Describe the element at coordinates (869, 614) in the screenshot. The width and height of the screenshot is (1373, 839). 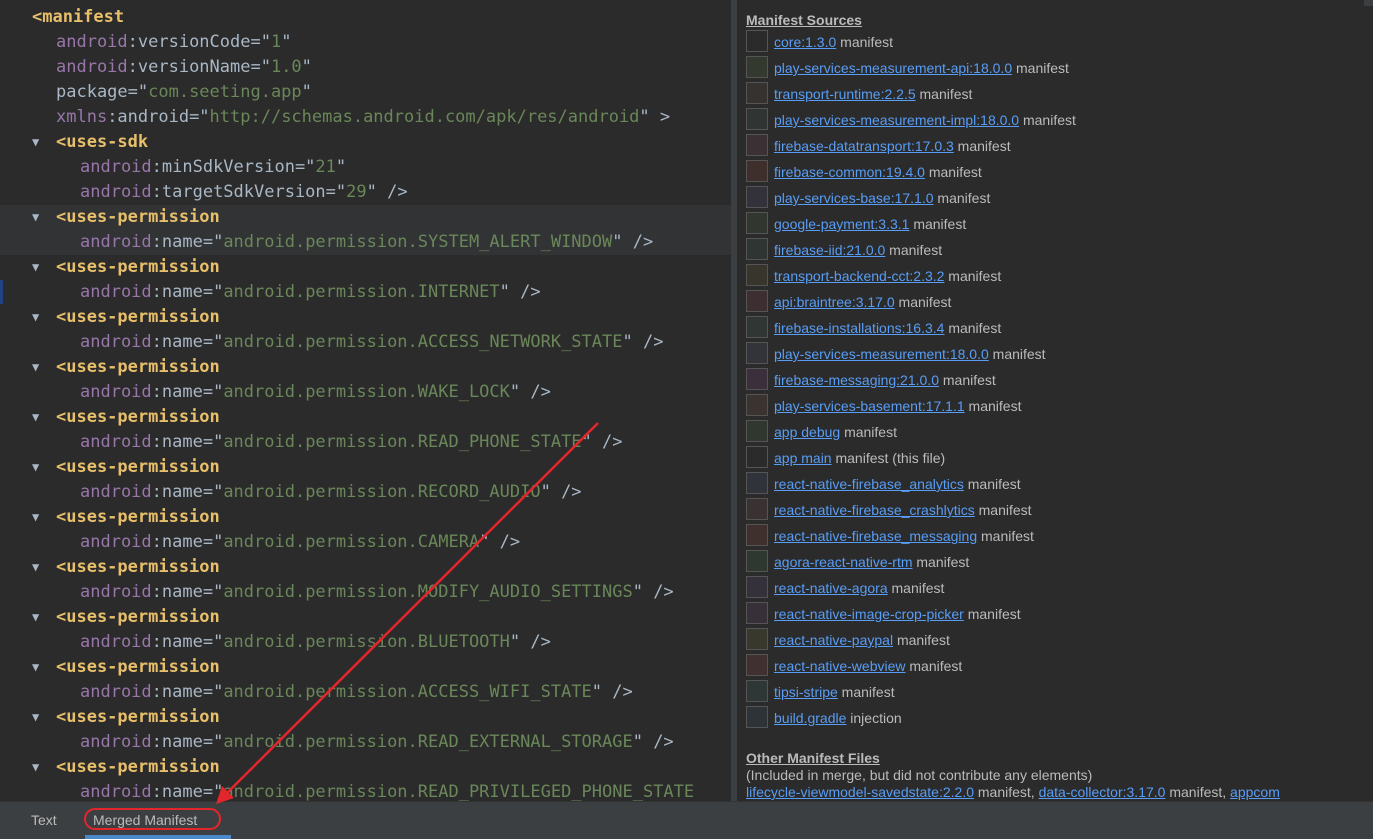
I see `source-link: react-native-image-crop-picker` at that location.